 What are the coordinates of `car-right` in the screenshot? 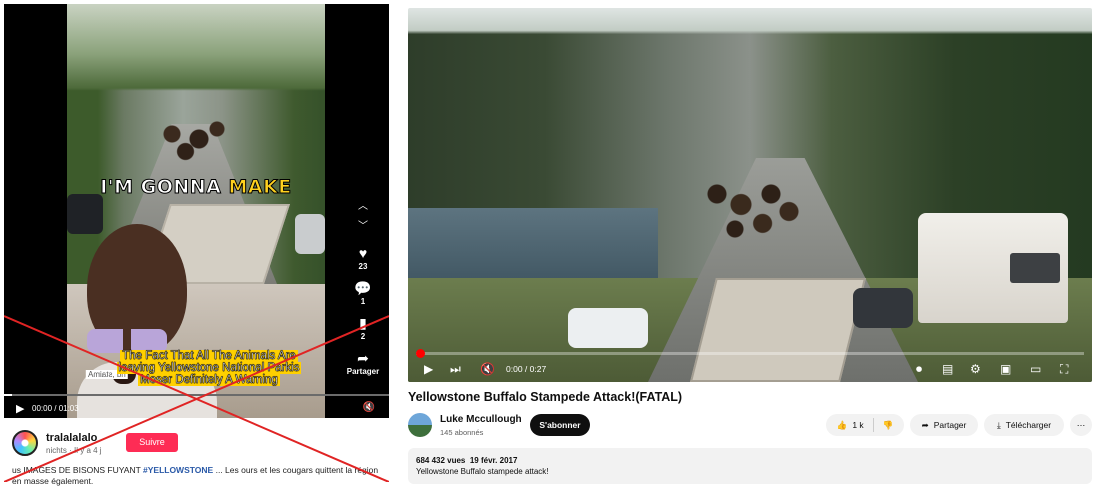 It's located at (310, 234).